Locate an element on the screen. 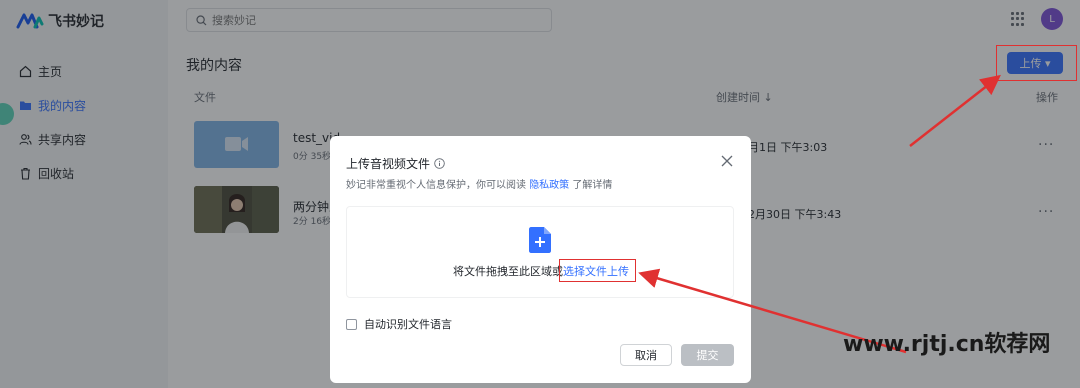  file-drop-zone: 将文件拖拽至此区域或选择文件上传 is located at coordinates (540, 252).